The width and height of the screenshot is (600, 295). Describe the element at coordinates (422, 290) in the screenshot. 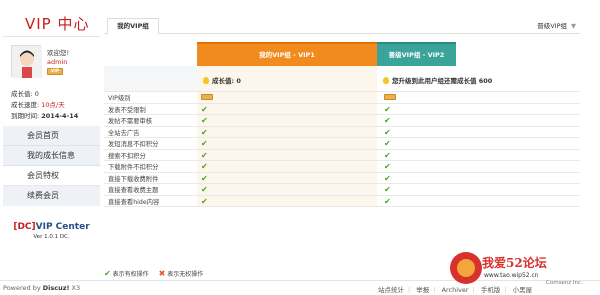

I see `footer-link-report: 举报` at that location.